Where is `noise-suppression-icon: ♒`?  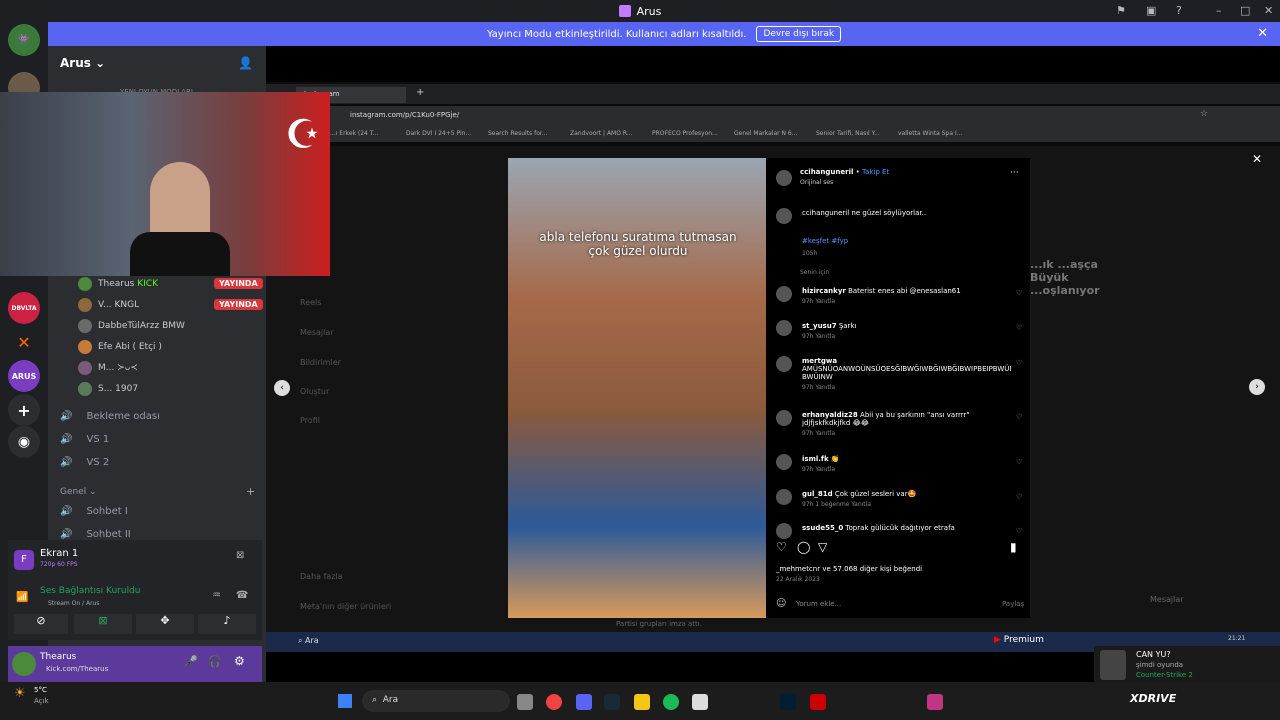
noise-suppression-icon: ♒ is located at coordinates (216, 595).